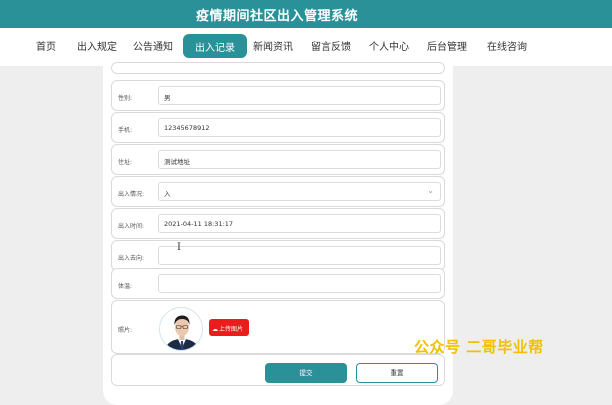  I want to click on direction-label: 出入情况:, so click(131, 194).